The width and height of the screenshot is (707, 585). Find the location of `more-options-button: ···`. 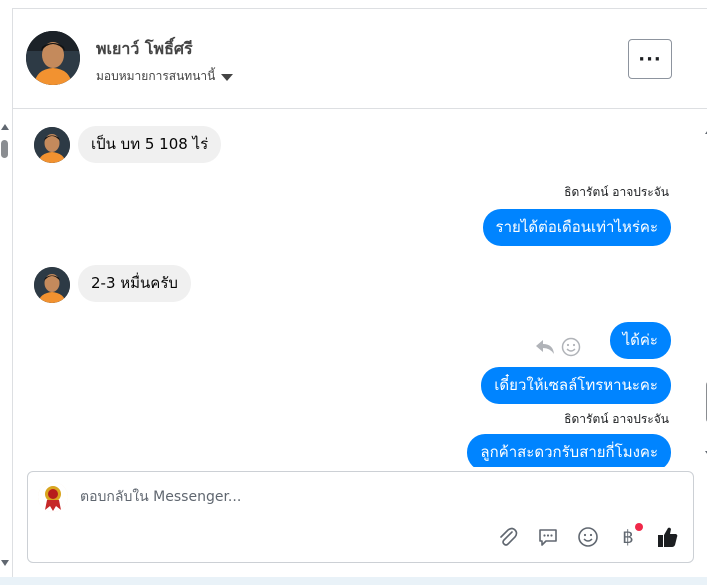

more-options-button: ··· is located at coordinates (650, 59).